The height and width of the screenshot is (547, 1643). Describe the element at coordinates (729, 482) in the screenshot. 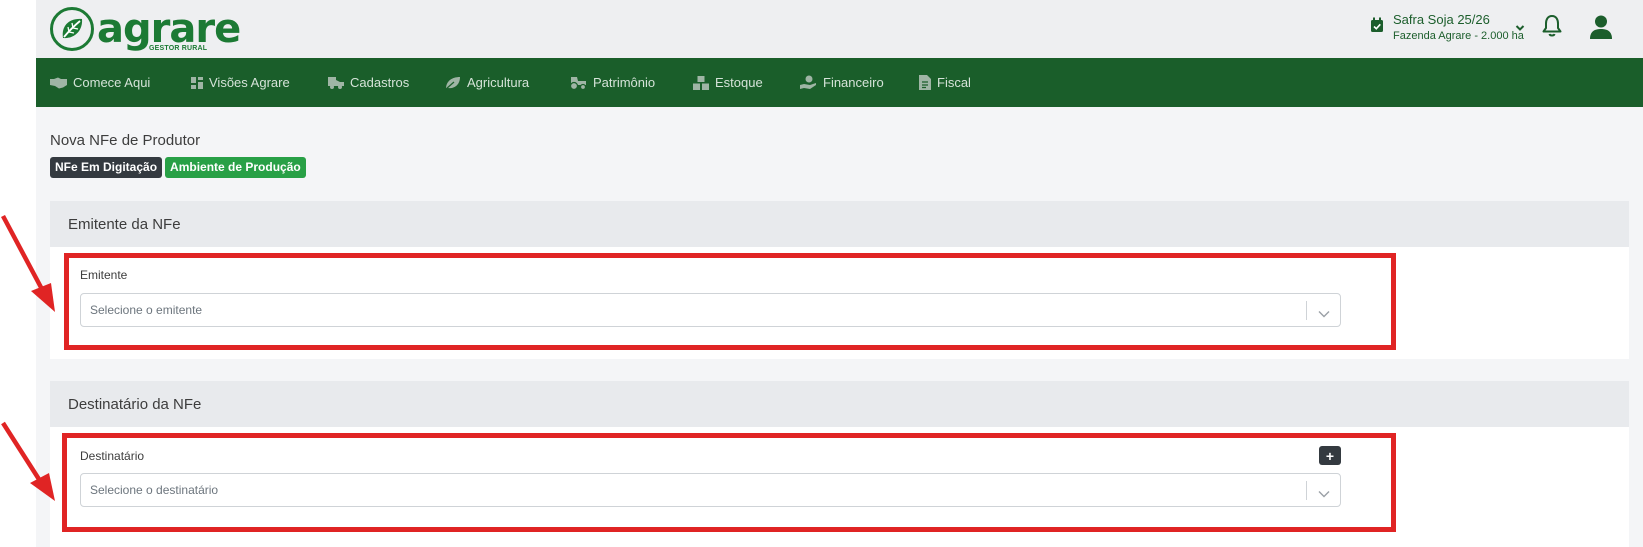

I see `highlight-box-destinatario` at that location.